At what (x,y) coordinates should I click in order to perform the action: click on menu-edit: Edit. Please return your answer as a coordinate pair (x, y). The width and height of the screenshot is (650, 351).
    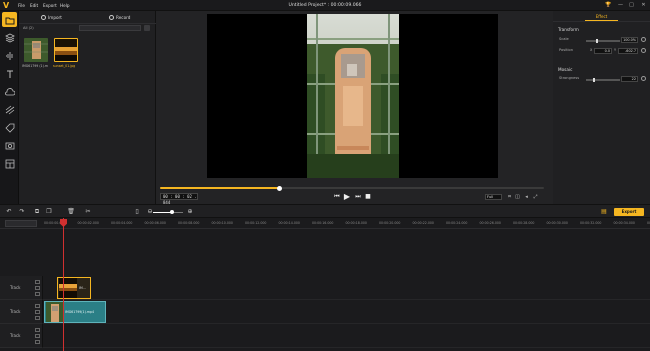
    Looking at the image, I should click on (34, 5).